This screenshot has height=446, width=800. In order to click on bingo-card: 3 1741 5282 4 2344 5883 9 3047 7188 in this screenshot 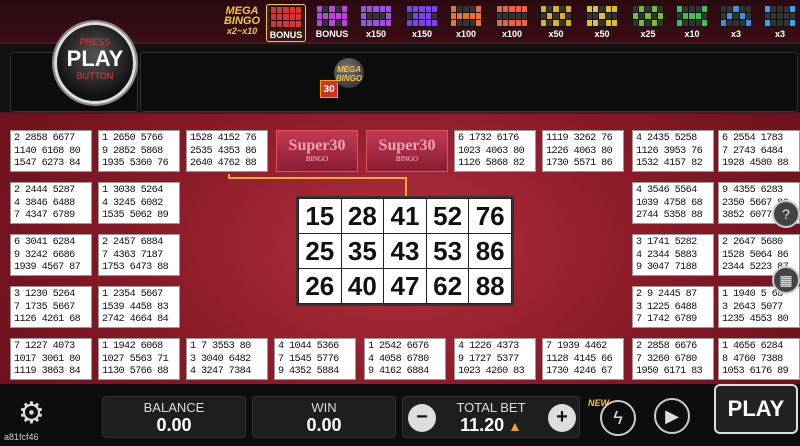, I will do `click(673, 255)`.